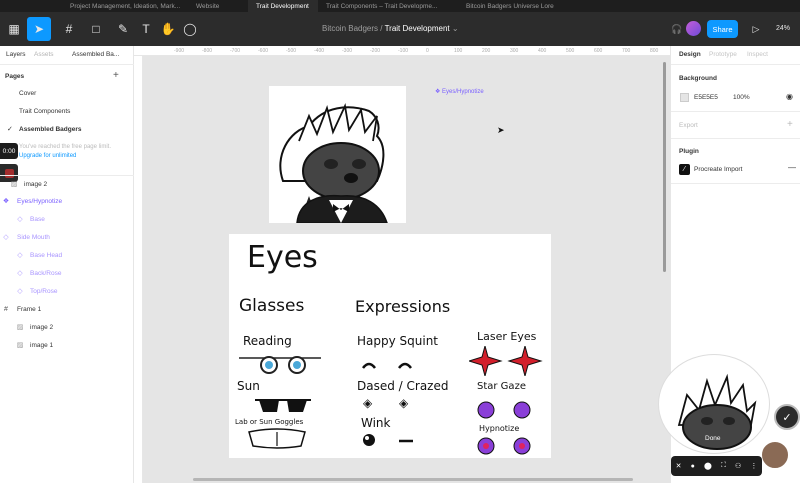  What do you see at coordinates (523, 6) in the screenshot?
I see `browser-tab: Bitcoin Badgers Universe Lore` at bounding box center [523, 6].